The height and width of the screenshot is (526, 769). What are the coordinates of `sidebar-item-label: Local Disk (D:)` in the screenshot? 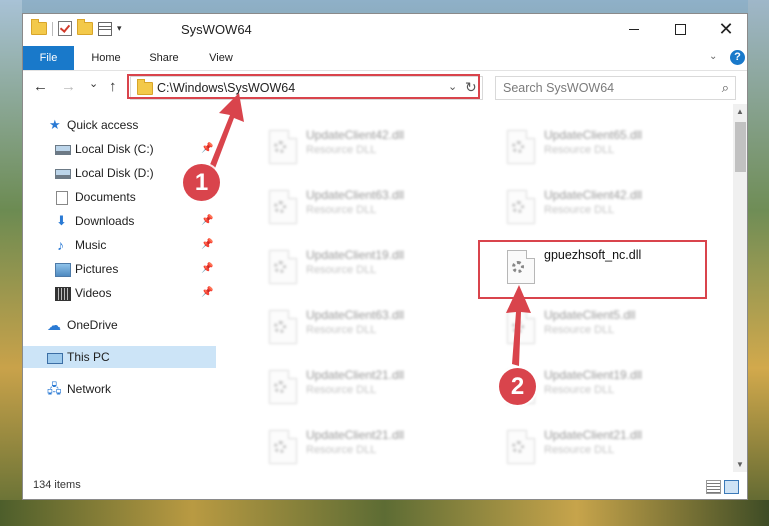 It's located at (114, 173).